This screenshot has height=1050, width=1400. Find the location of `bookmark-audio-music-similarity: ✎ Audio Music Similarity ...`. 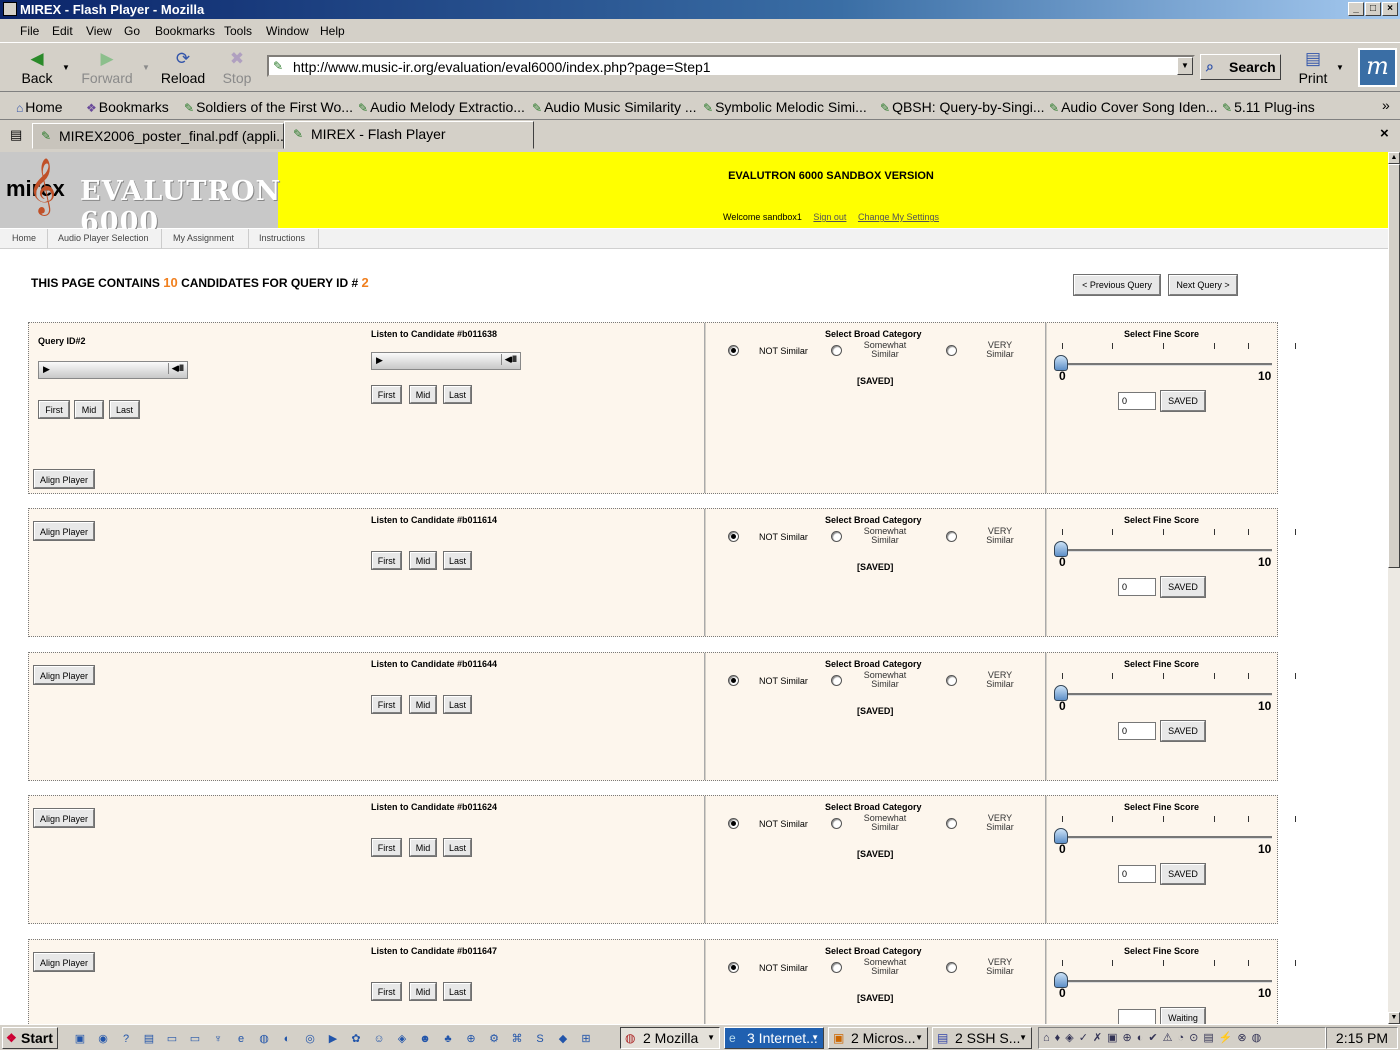

bookmark-audio-music-similarity: ✎ Audio Music Similarity ... is located at coordinates (614, 107).